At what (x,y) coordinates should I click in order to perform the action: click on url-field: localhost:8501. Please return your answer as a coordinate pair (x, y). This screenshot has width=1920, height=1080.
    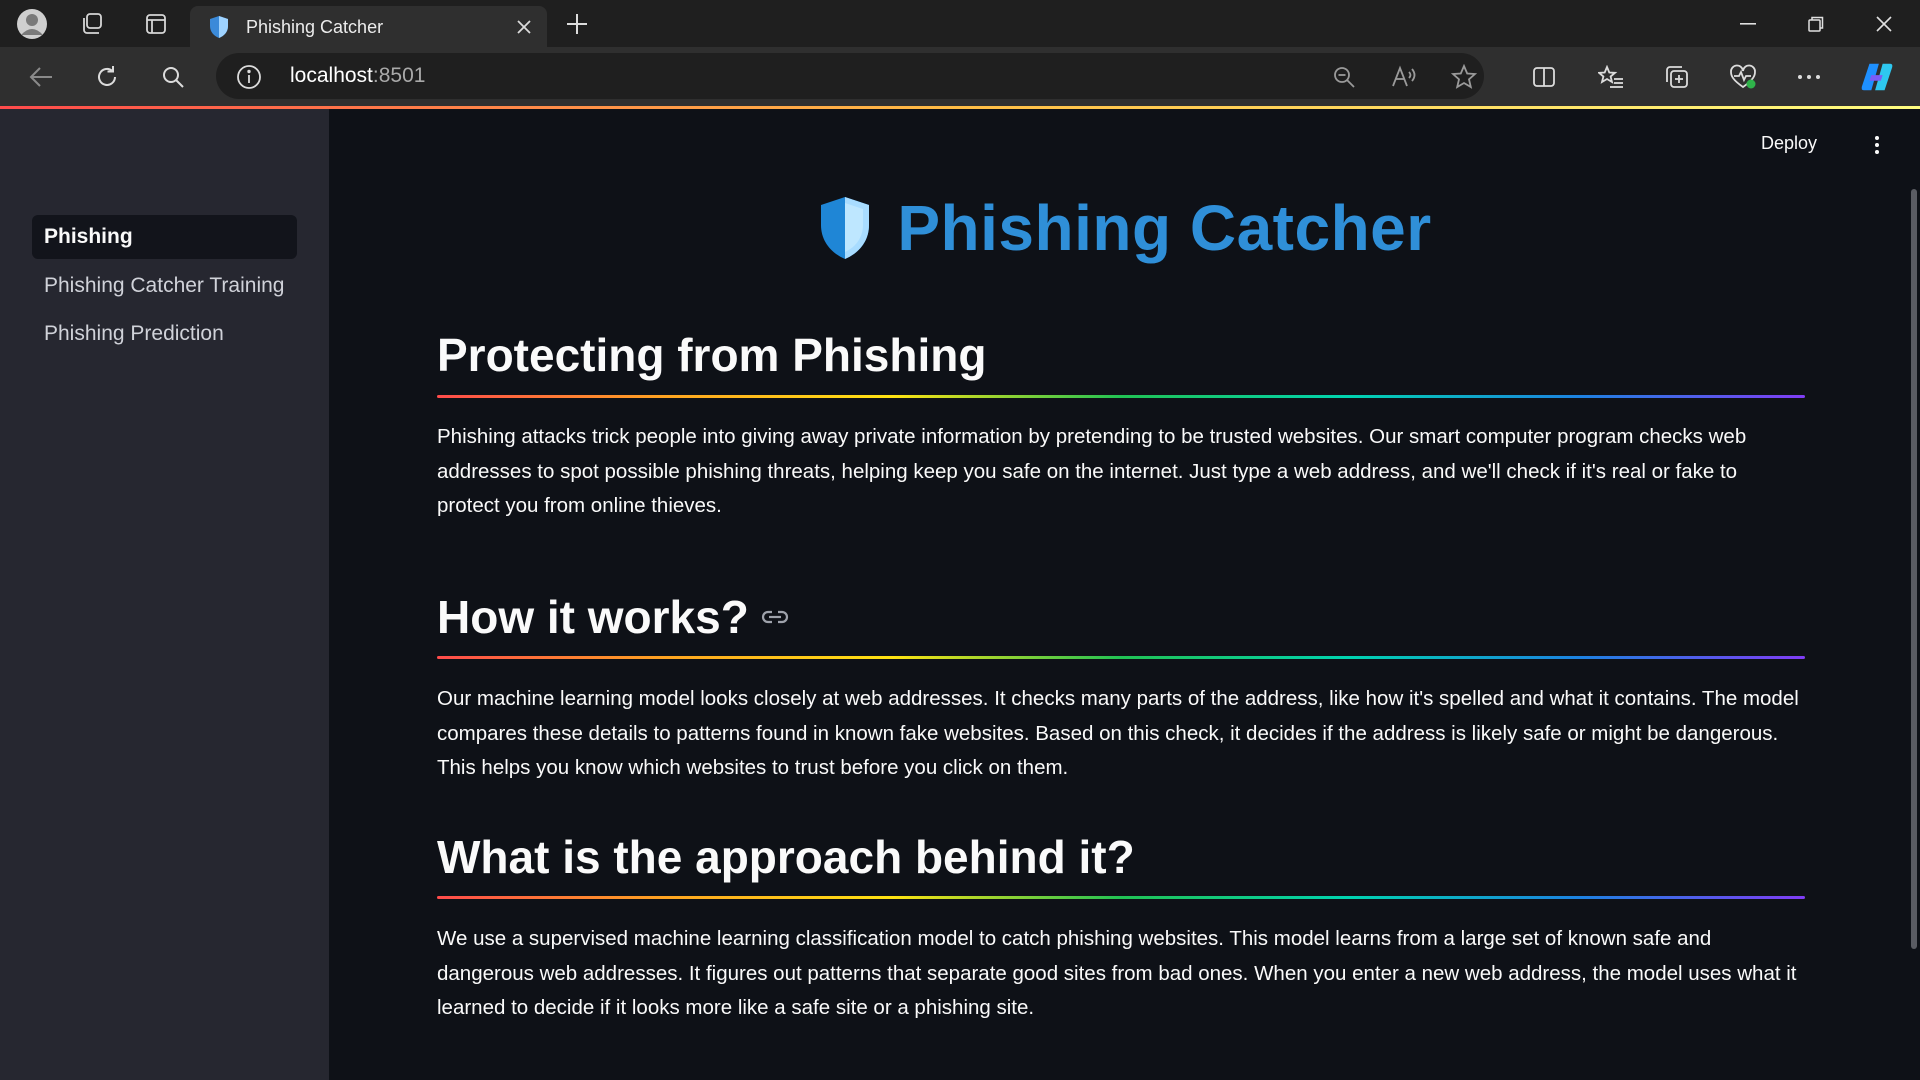
    Looking at the image, I should click on (850, 76).